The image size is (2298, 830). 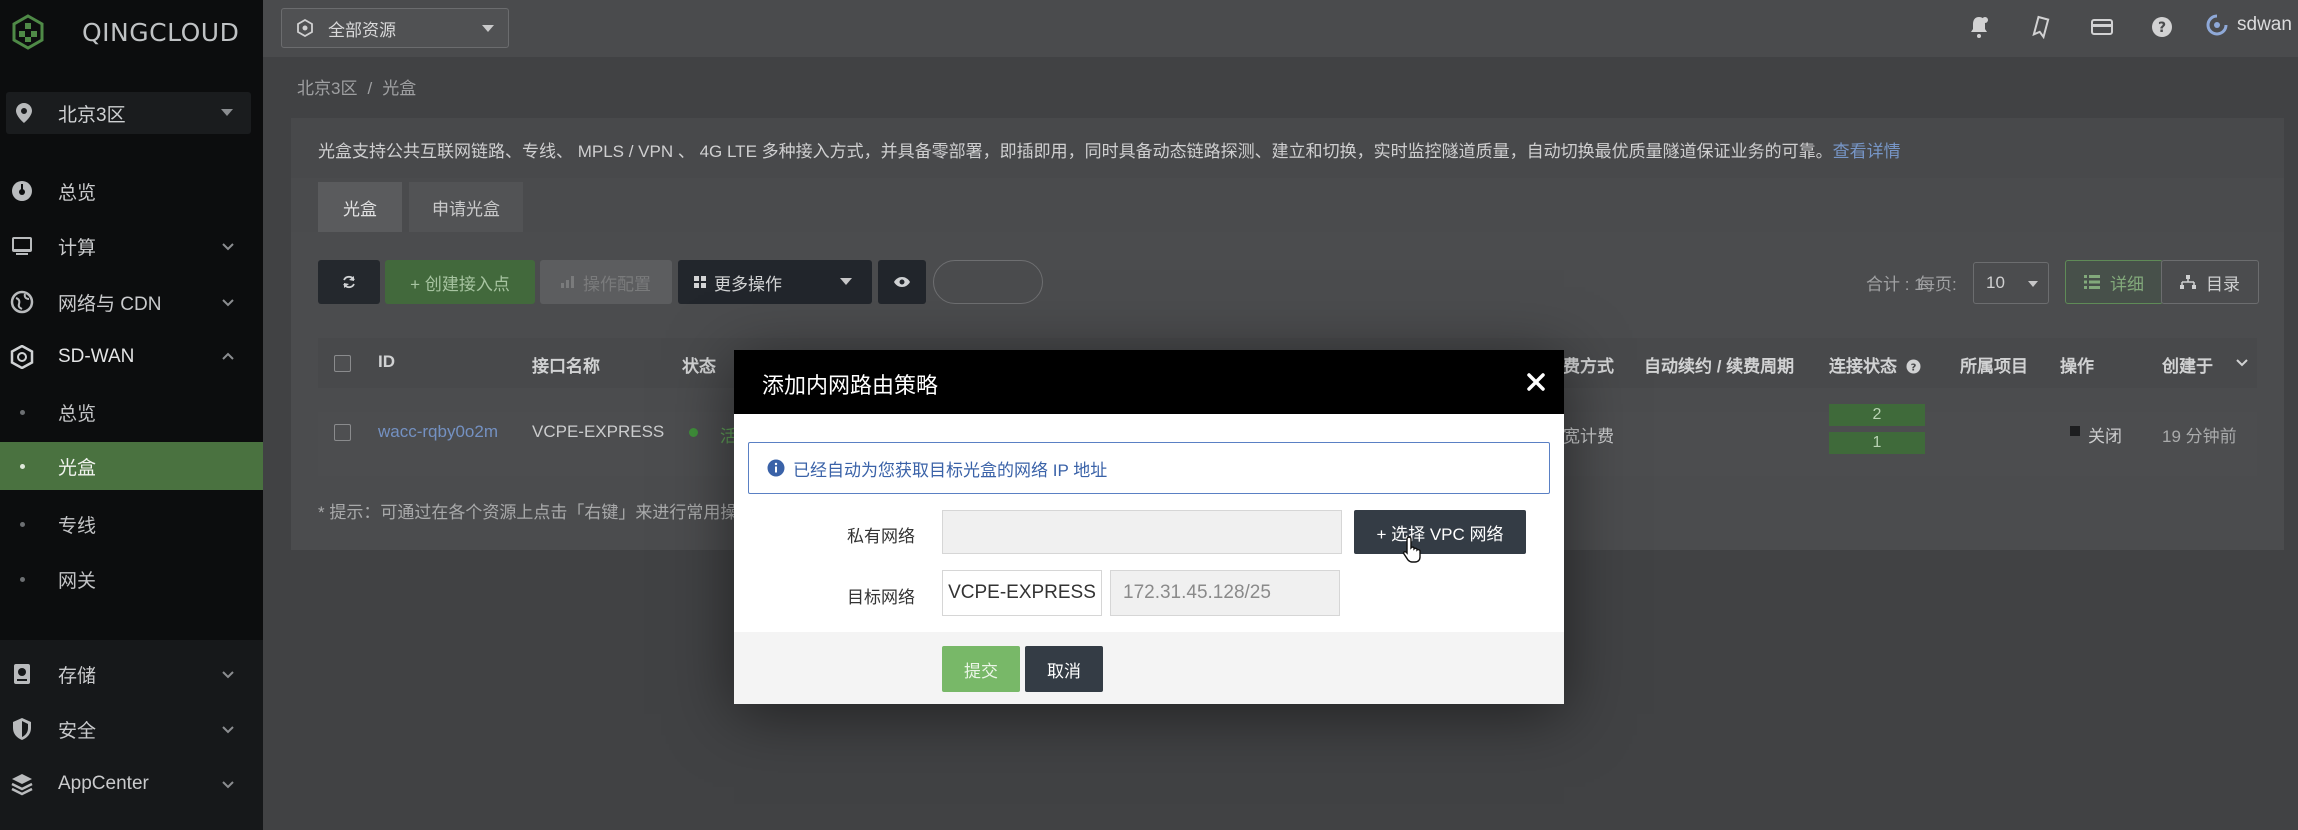 What do you see at coordinates (1877, 443) in the screenshot?
I see `conn-down-badge: 1` at bounding box center [1877, 443].